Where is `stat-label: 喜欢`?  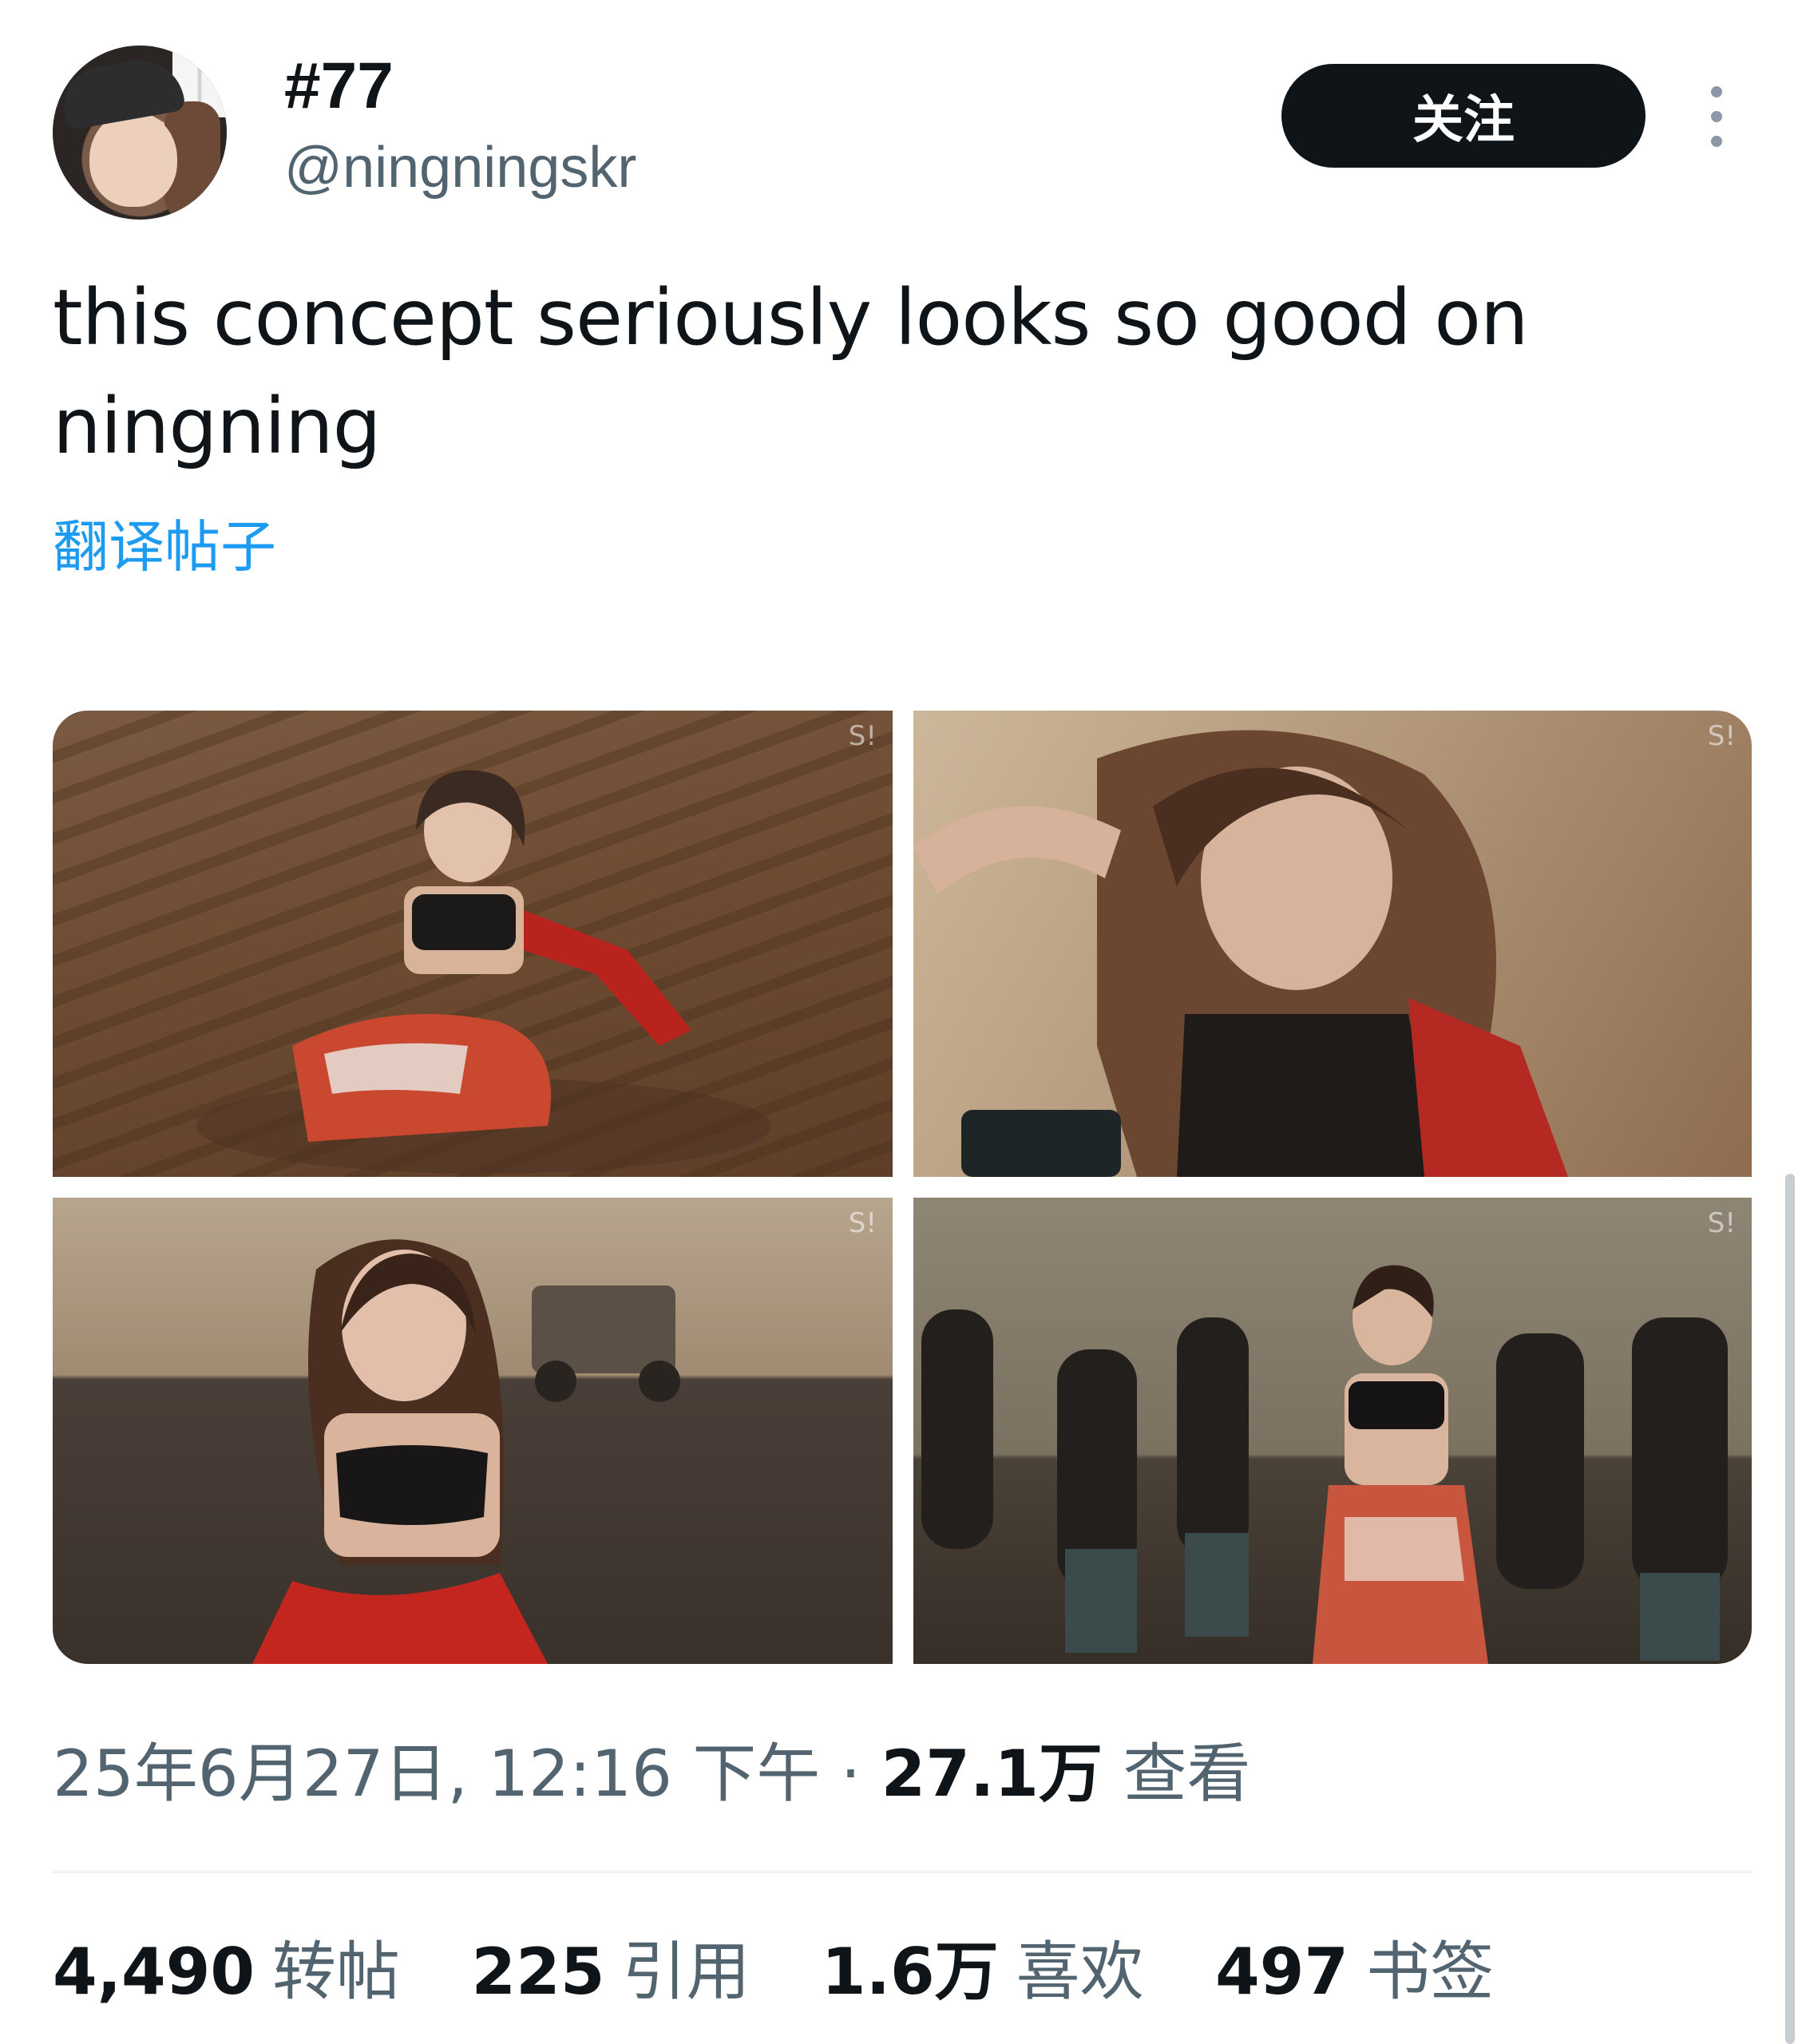 stat-label: 喜欢 is located at coordinates (1080, 1972).